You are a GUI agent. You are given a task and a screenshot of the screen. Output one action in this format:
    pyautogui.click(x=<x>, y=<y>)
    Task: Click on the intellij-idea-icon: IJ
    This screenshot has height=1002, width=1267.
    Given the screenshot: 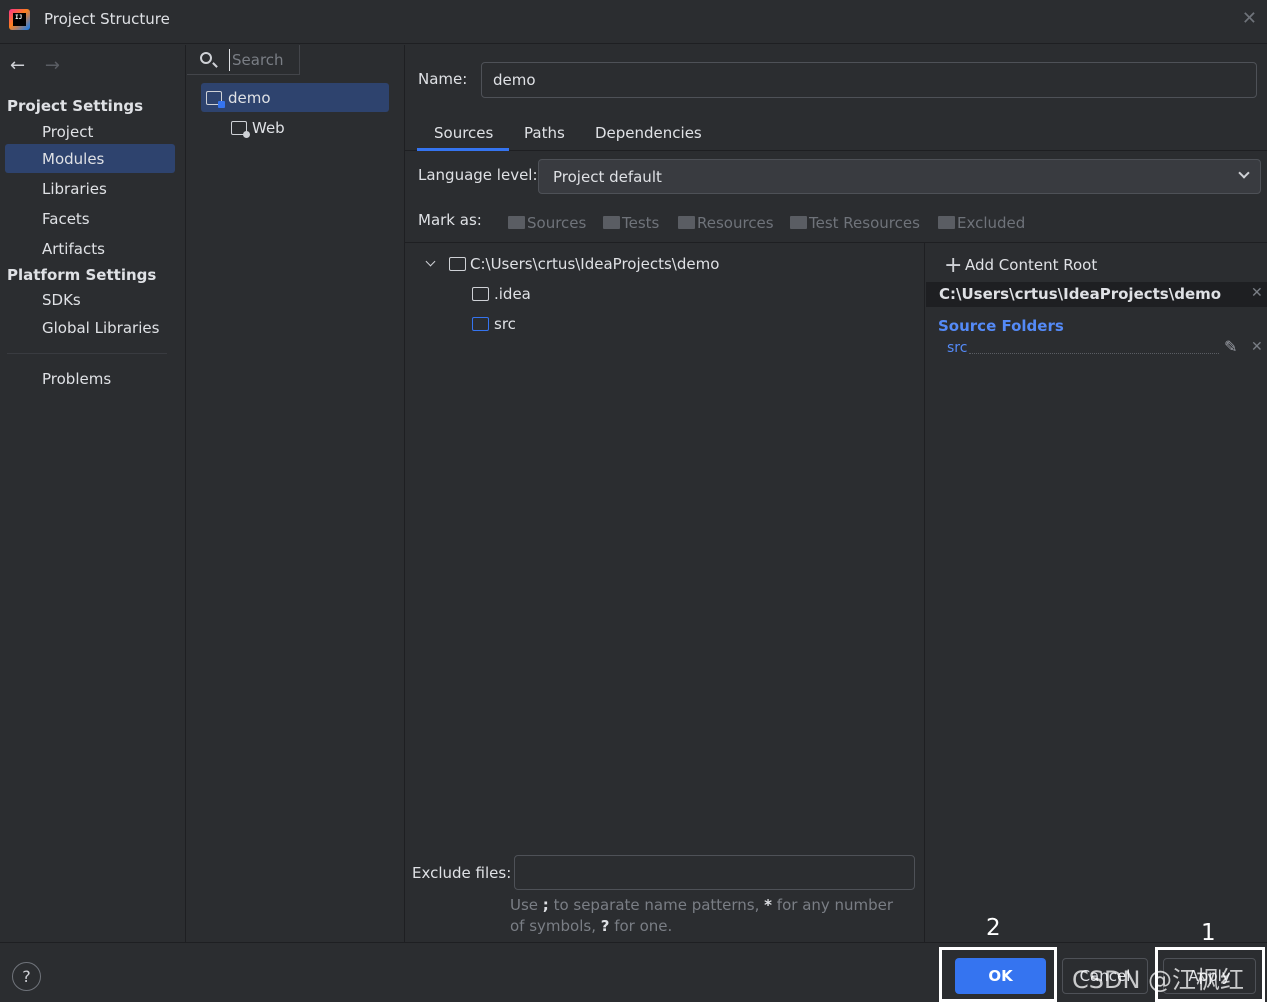 What is the action you would take?
    pyautogui.click(x=19, y=19)
    